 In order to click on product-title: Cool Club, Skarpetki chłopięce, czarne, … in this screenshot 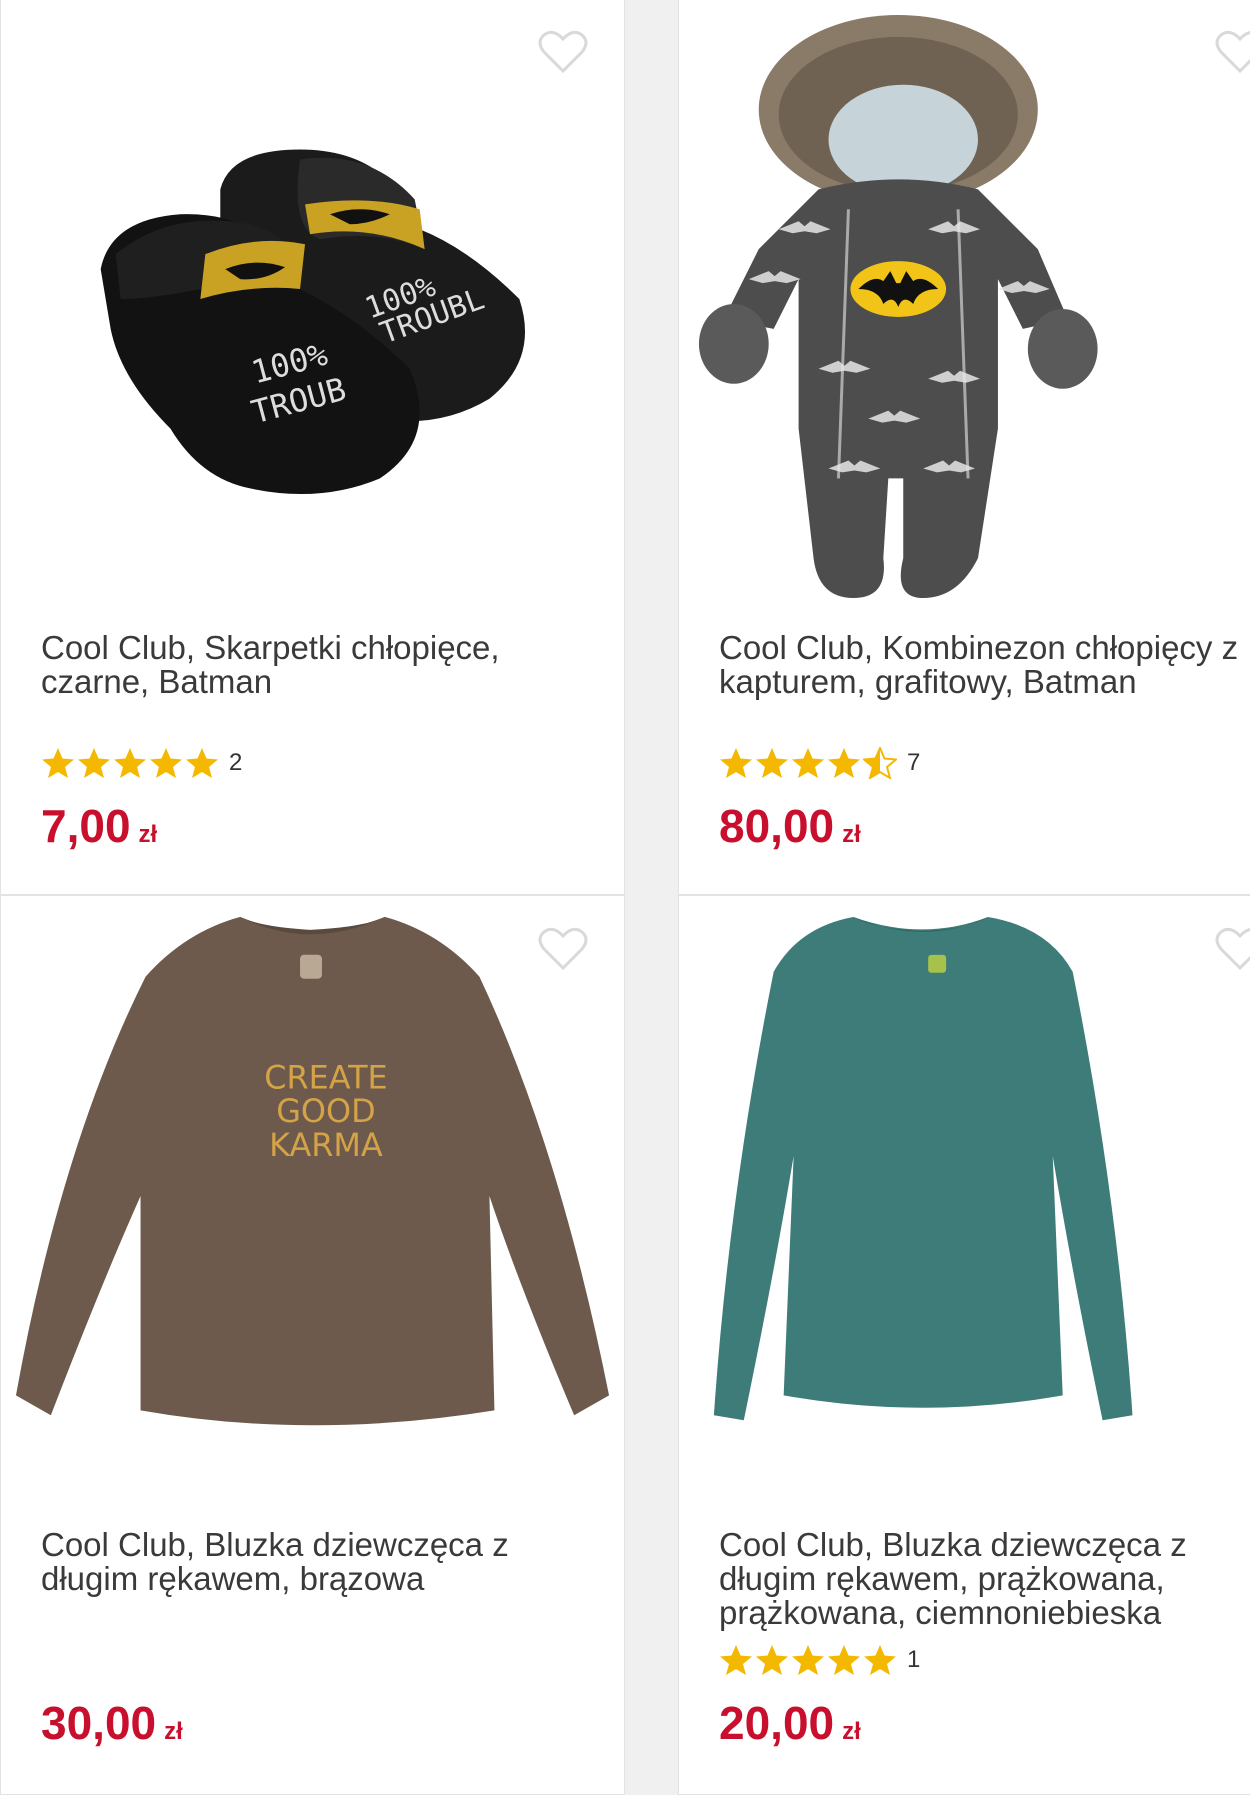, I will do `click(332, 665)`.